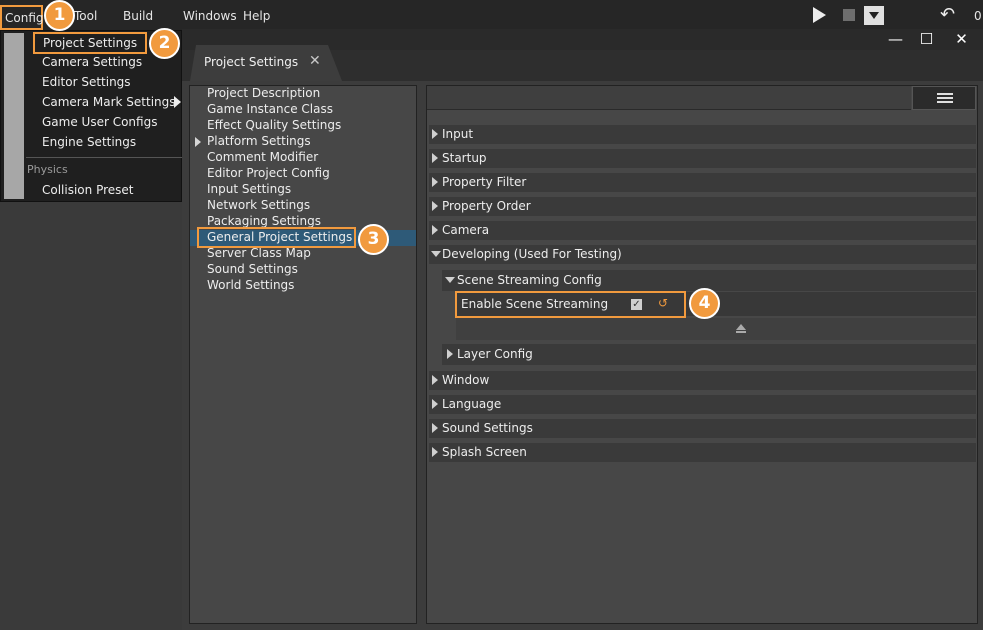 Image resolution: width=983 pixels, height=630 pixels. What do you see at coordinates (47, 169) in the screenshot?
I see `menu-section-physics: Physics` at bounding box center [47, 169].